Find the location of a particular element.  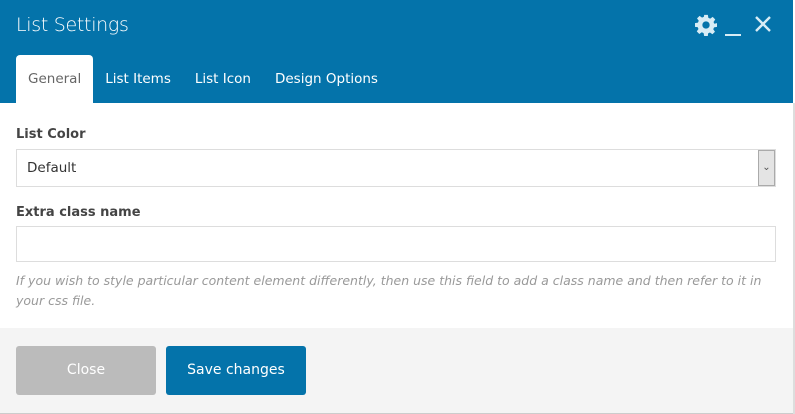

tab-list-icon: List Icon is located at coordinates (223, 79).